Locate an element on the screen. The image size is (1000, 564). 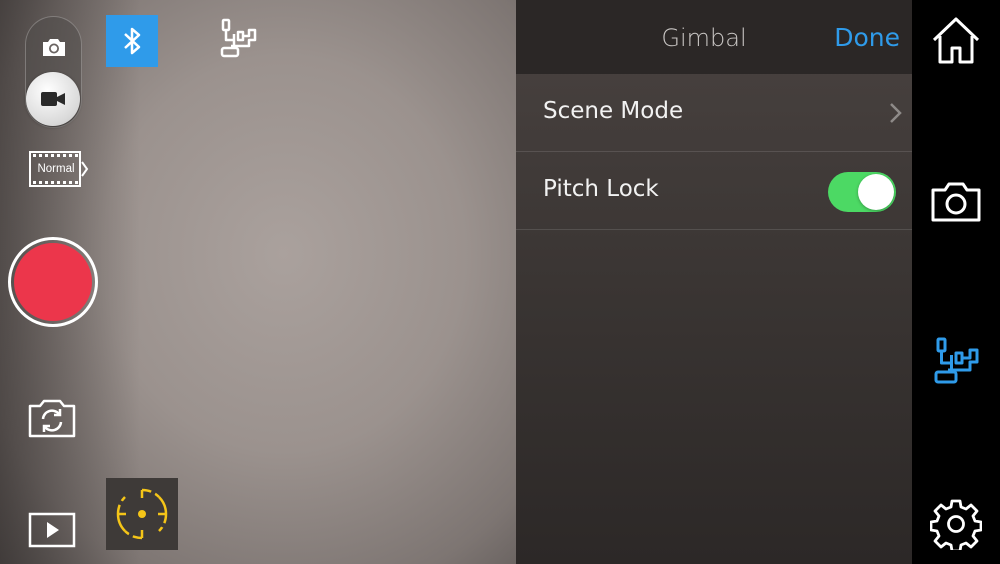
playback-button is located at coordinates (53, 530).